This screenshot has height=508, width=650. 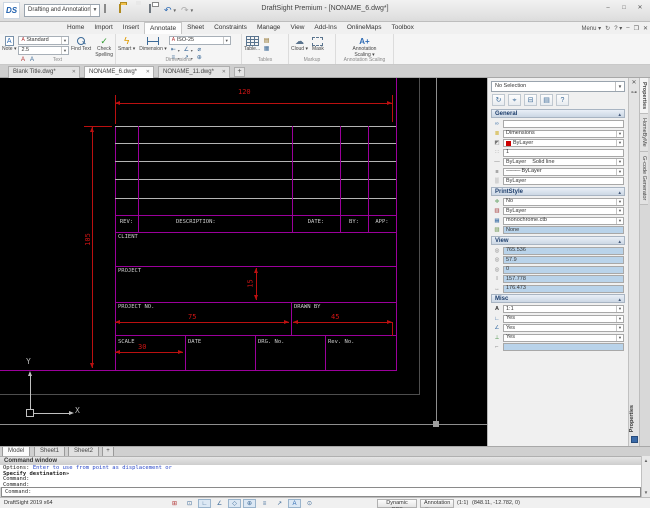 What do you see at coordinates (563, 124) in the screenshot?
I see `hyperlink-field` at bounding box center [563, 124].